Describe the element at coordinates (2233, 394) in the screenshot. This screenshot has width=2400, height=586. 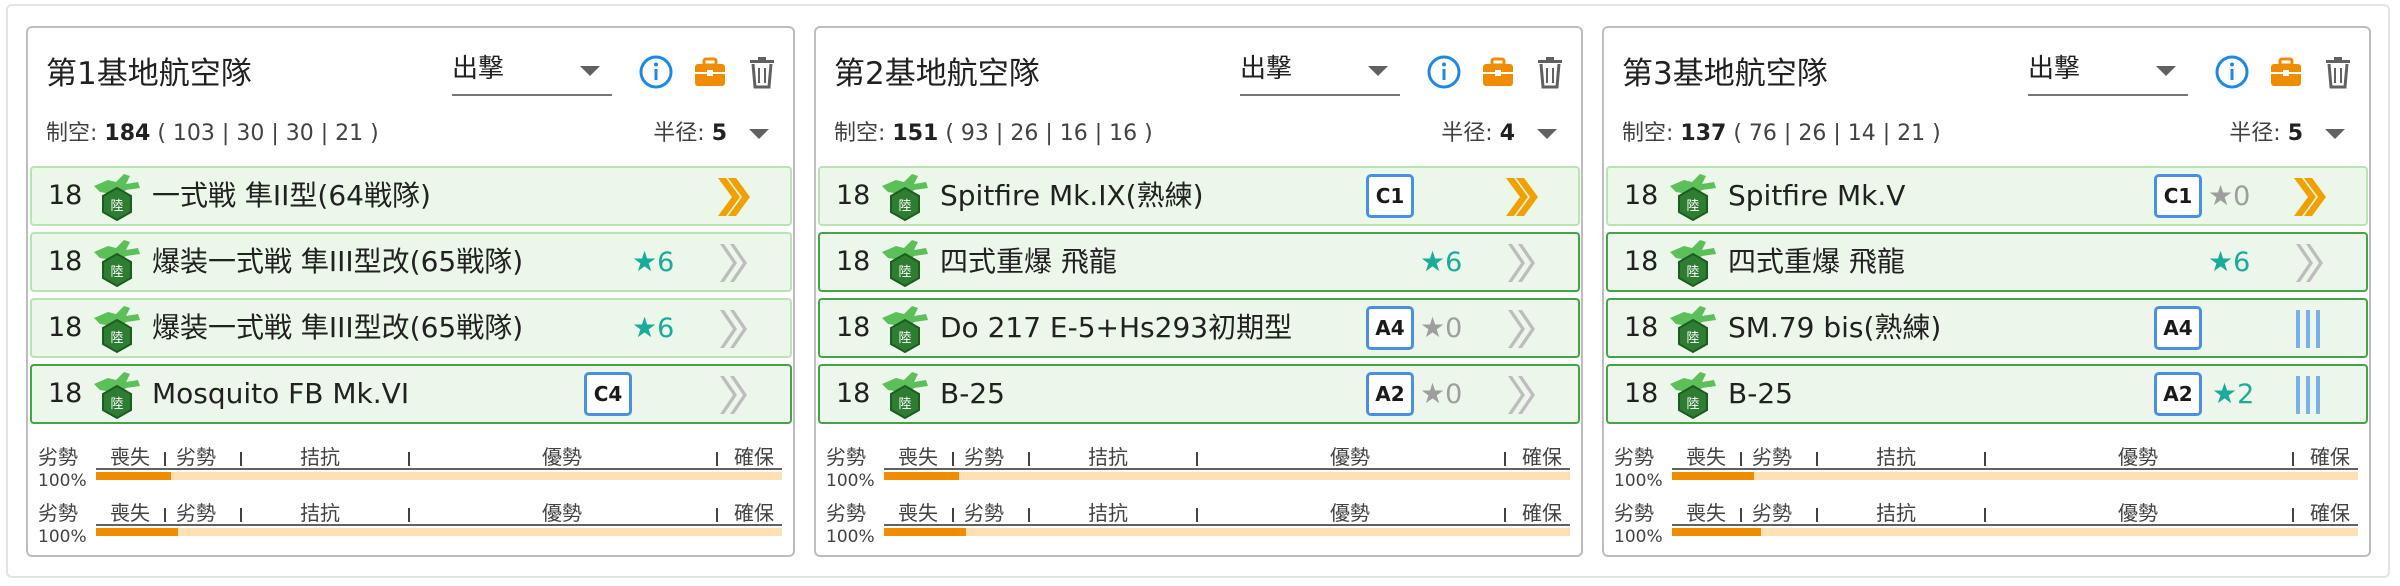
I see `improvement-level: ★2` at that location.